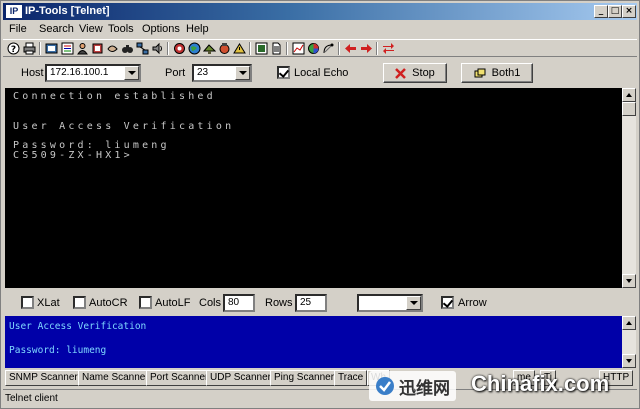 Image resolution: width=640 pixels, height=409 pixels. What do you see at coordinates (390, 303) in the screenshot?
I see `terminal-type-combo` at bounding box center [390, 303].